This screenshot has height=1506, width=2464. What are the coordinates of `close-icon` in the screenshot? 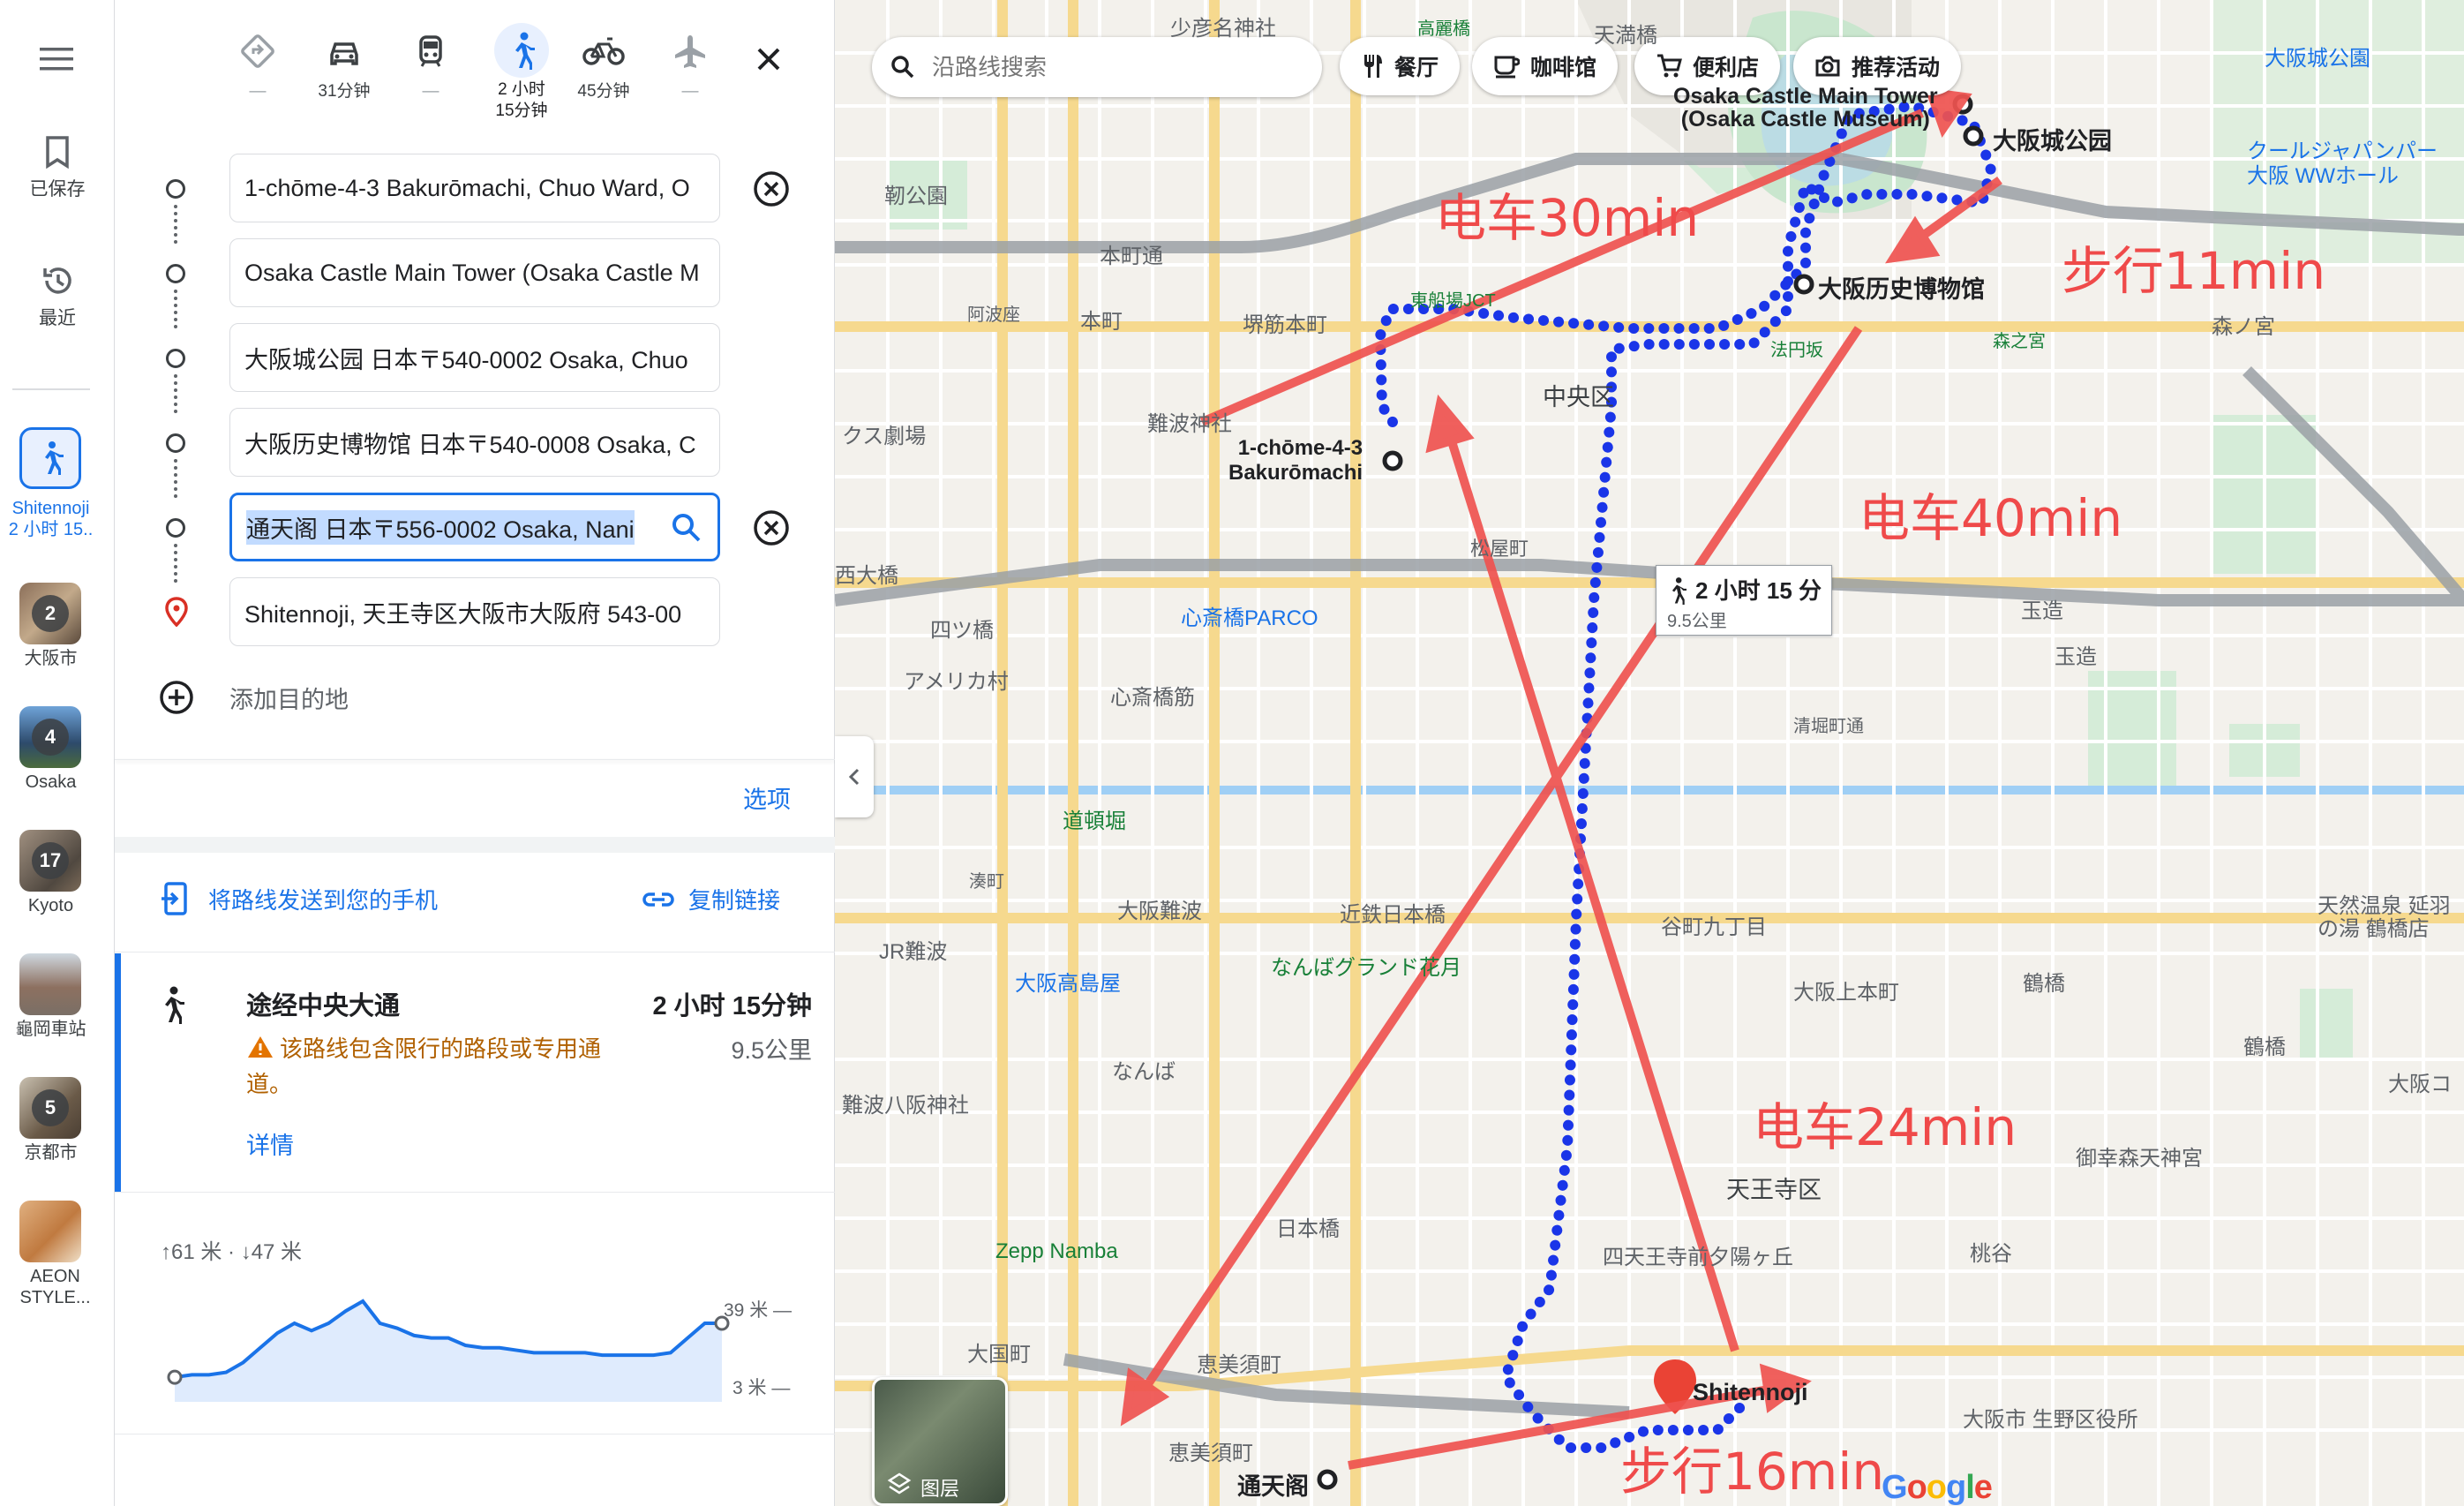 It's located at (769, 59).